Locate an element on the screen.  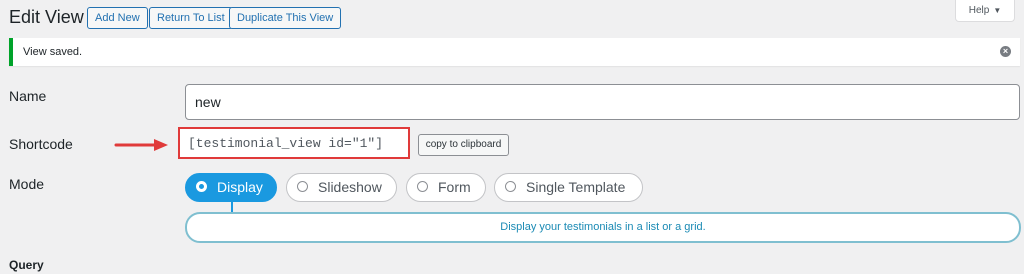
return-to-list-button: Return To List is located at coordinates (191, 18).